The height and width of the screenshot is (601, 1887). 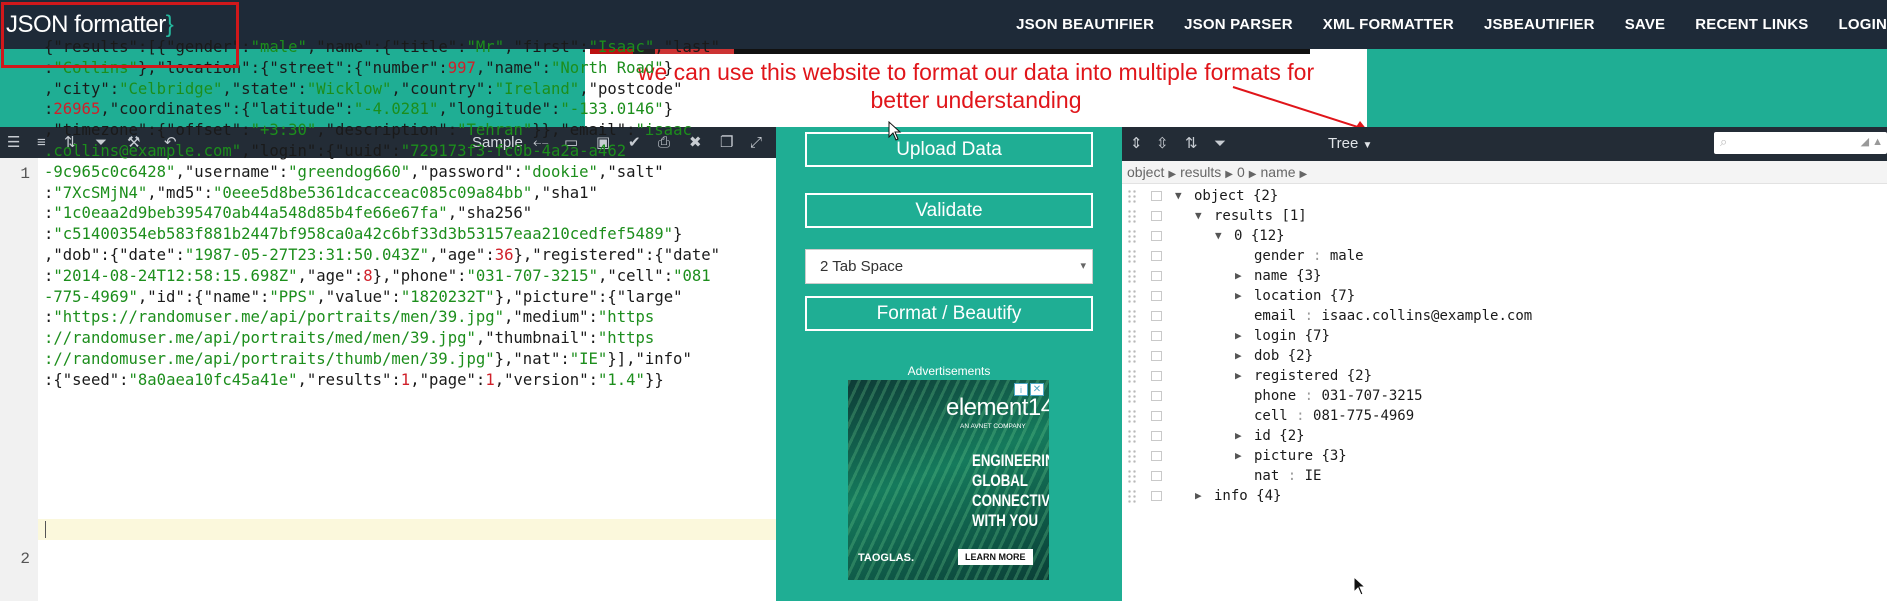 What do you see at coordinates (1426, 316) in the screenshot?
I see `tree-value: isaac.collins@example.com` at bounding box center [1426, 316].